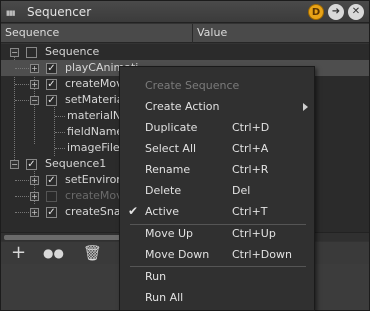 The height and width of the screenshot is (311, 370). I want to click on menu-item-label: Rename, so click(168, 169).